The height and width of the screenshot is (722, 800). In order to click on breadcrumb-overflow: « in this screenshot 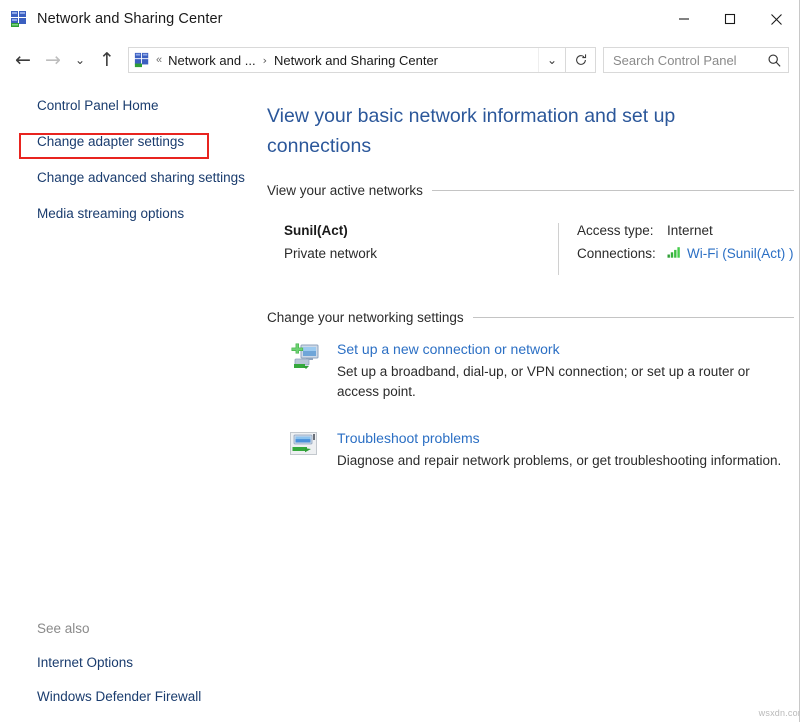, I will do `click(159, 60)`.